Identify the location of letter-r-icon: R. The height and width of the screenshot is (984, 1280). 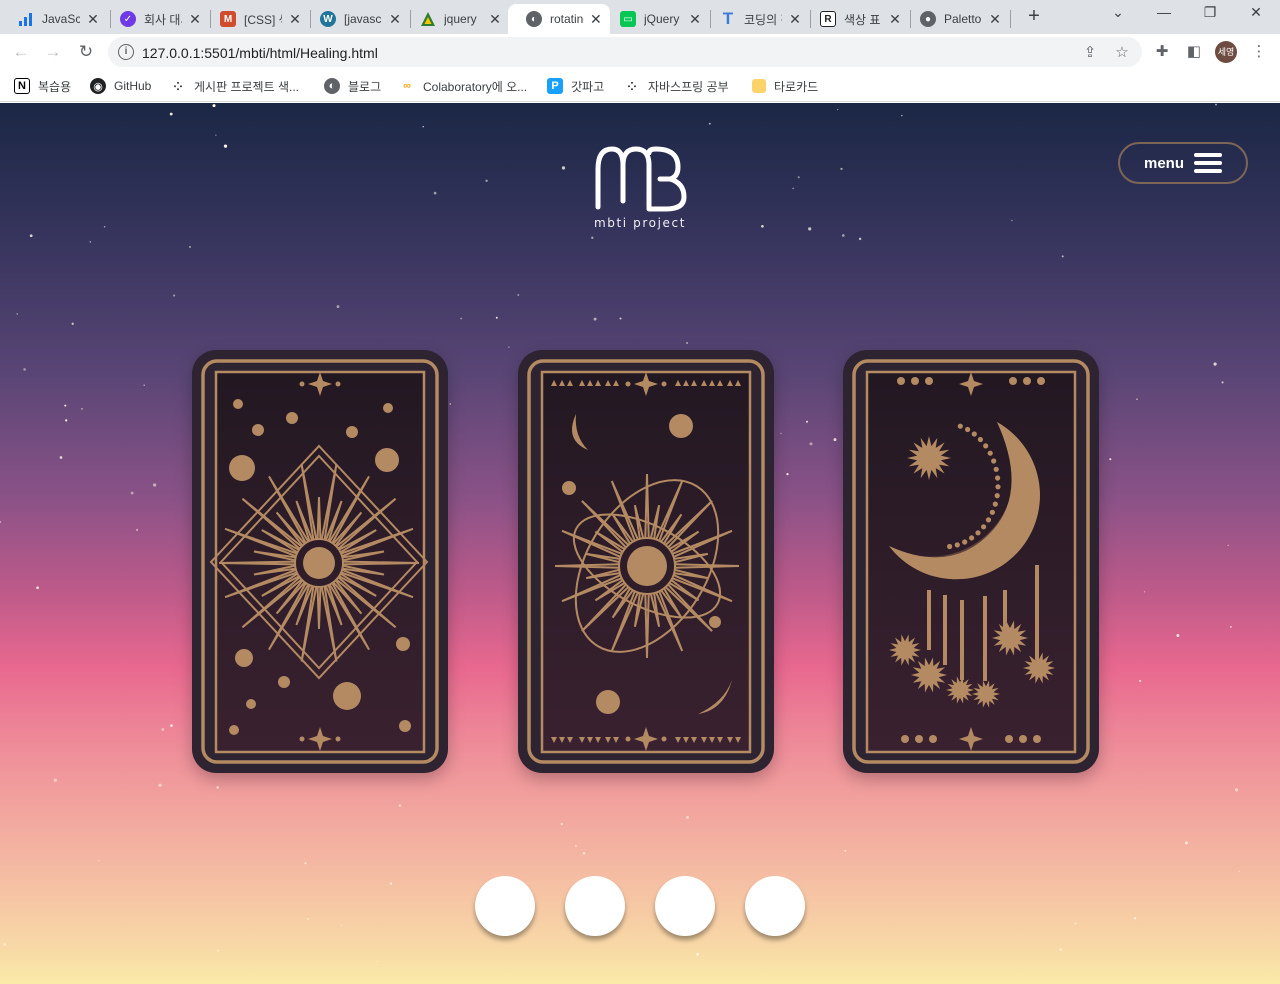
(828, 19).